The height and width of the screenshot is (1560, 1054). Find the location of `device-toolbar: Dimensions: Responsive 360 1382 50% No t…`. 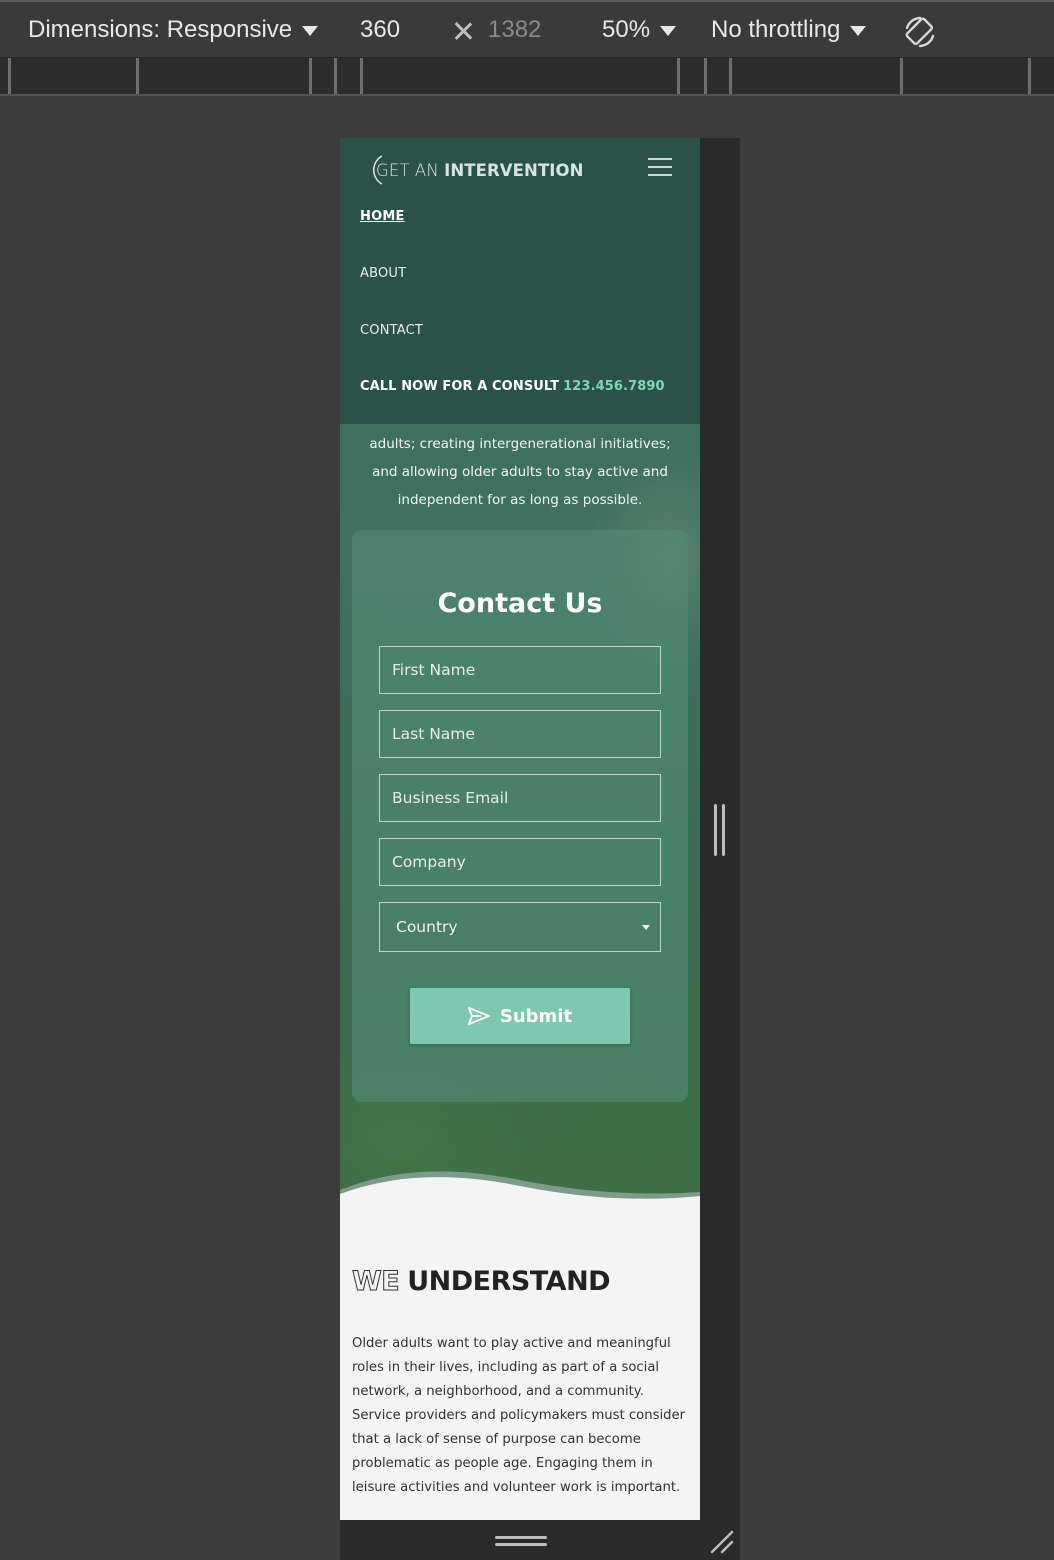

device-toolbar: Dimensions: Responsive 360 1382 50% No t… is located at coordinates (527, 29).